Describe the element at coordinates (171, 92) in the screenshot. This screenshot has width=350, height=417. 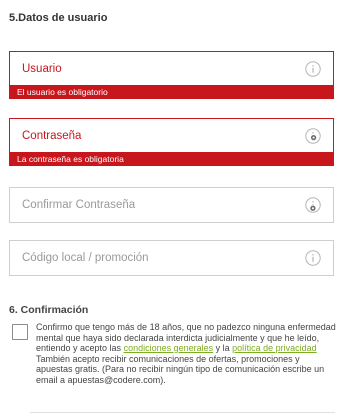
I see `username-error-message: El usuario es obligatorio` at that location.